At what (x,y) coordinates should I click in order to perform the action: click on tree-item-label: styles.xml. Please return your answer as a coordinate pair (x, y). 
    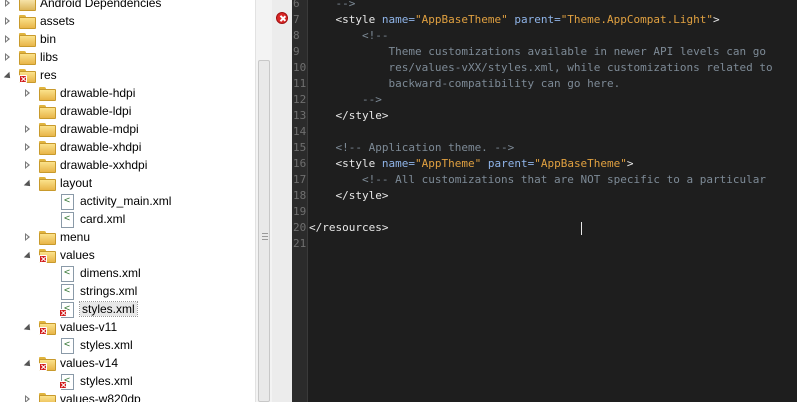
    Looking at the image, I should click on (106, 381).